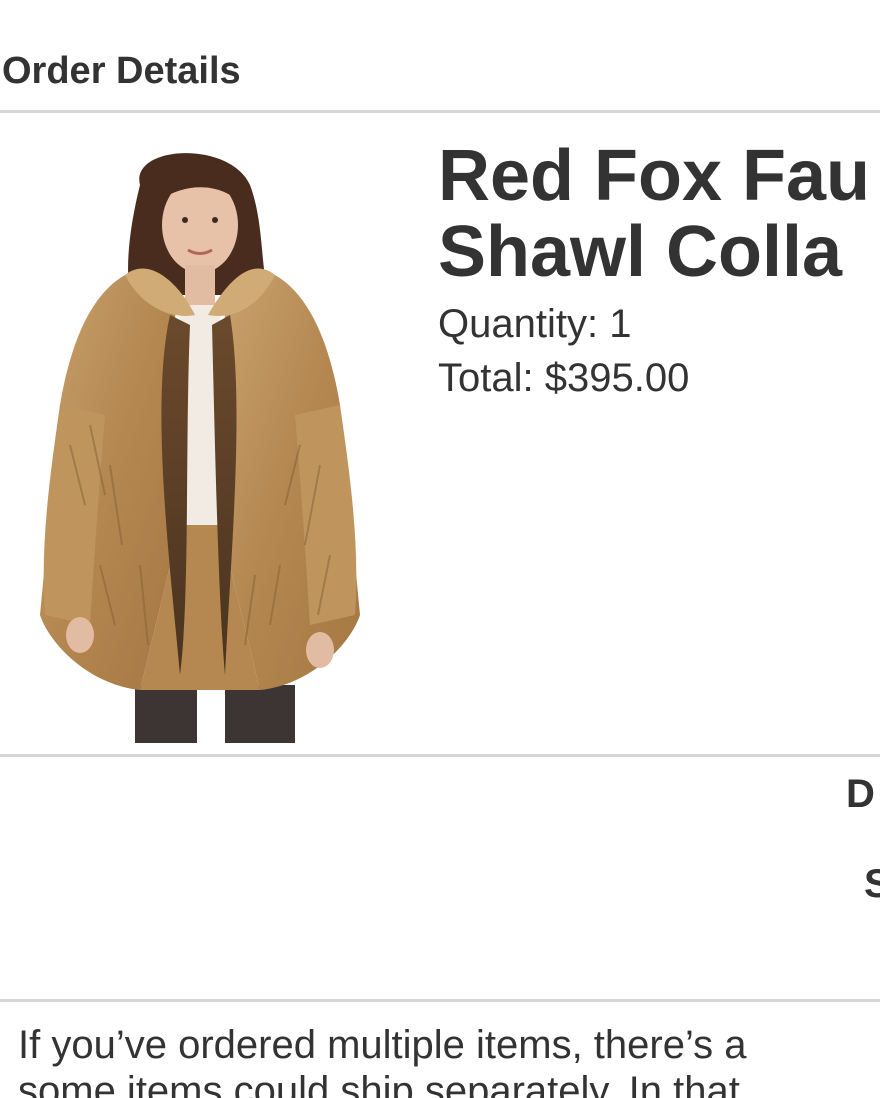  What do you see at coordinates (564, 378) in the screenshot?
I see `product-total: Total: $395.00` at bounding box center [564, 378].